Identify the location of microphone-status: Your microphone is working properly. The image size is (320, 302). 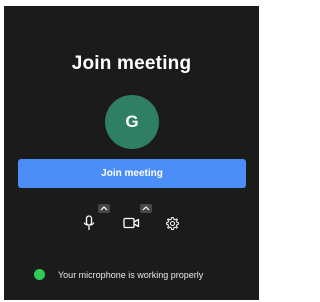
(118, 274).